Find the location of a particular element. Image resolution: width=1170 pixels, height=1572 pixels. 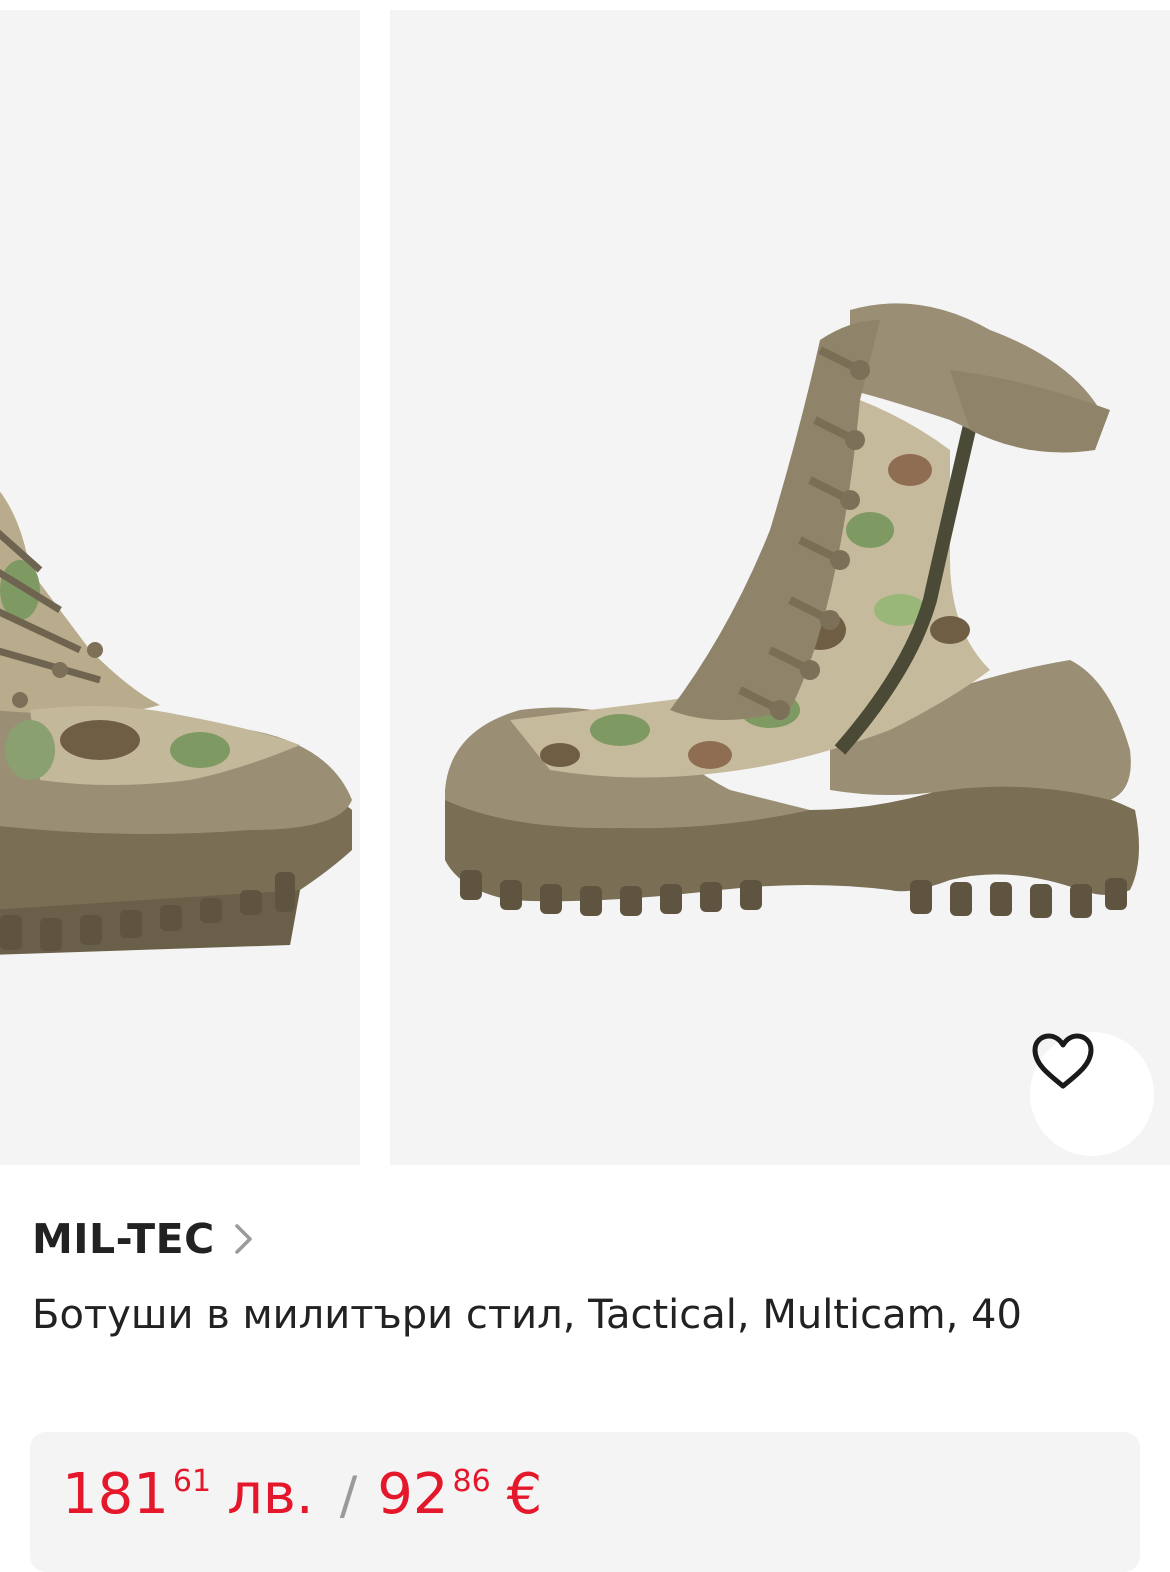

boot-image is located at coordinates (176, 723).